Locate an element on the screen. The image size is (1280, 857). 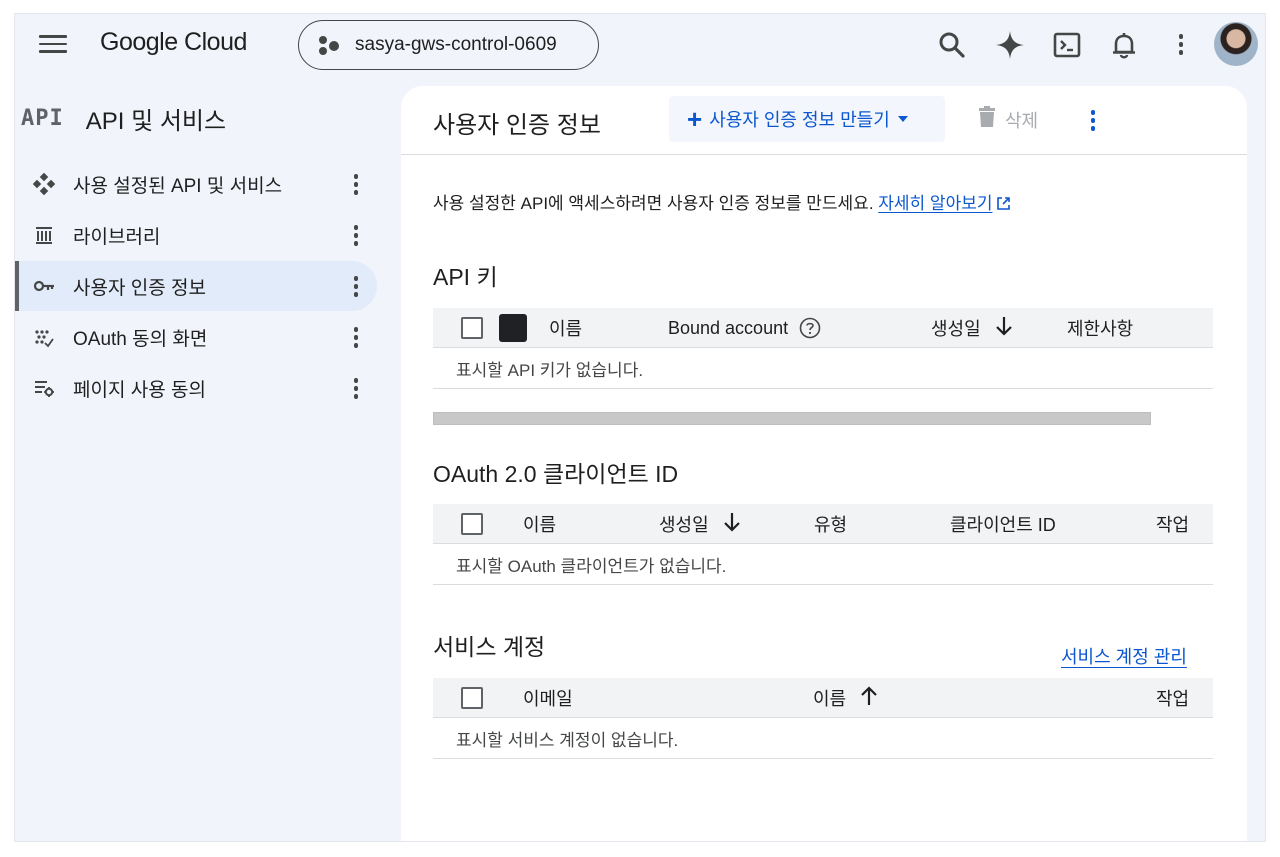
google-cloud-logo: Google Cloud is located at coordinates (173, 42).